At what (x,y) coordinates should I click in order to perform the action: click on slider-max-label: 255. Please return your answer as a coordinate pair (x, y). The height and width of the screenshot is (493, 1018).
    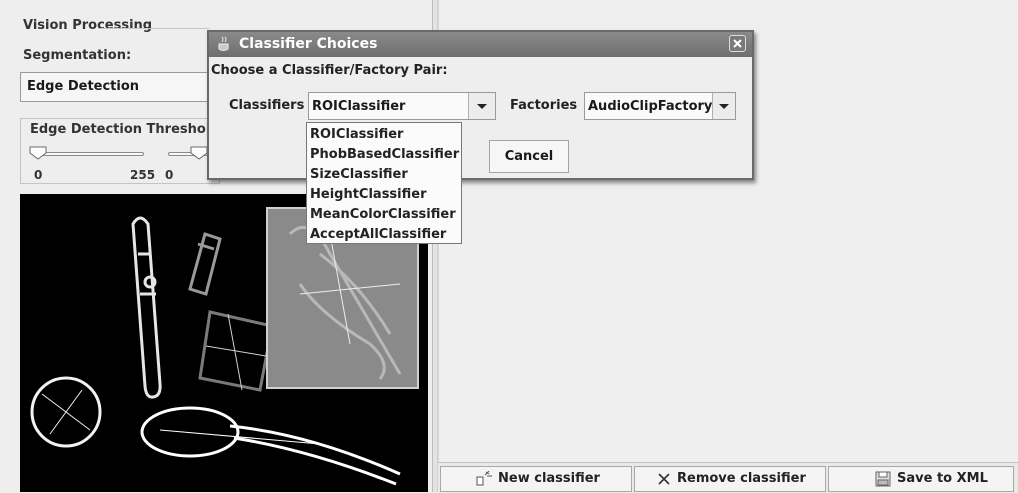
    Looking at the image, I should click on (143, 175).